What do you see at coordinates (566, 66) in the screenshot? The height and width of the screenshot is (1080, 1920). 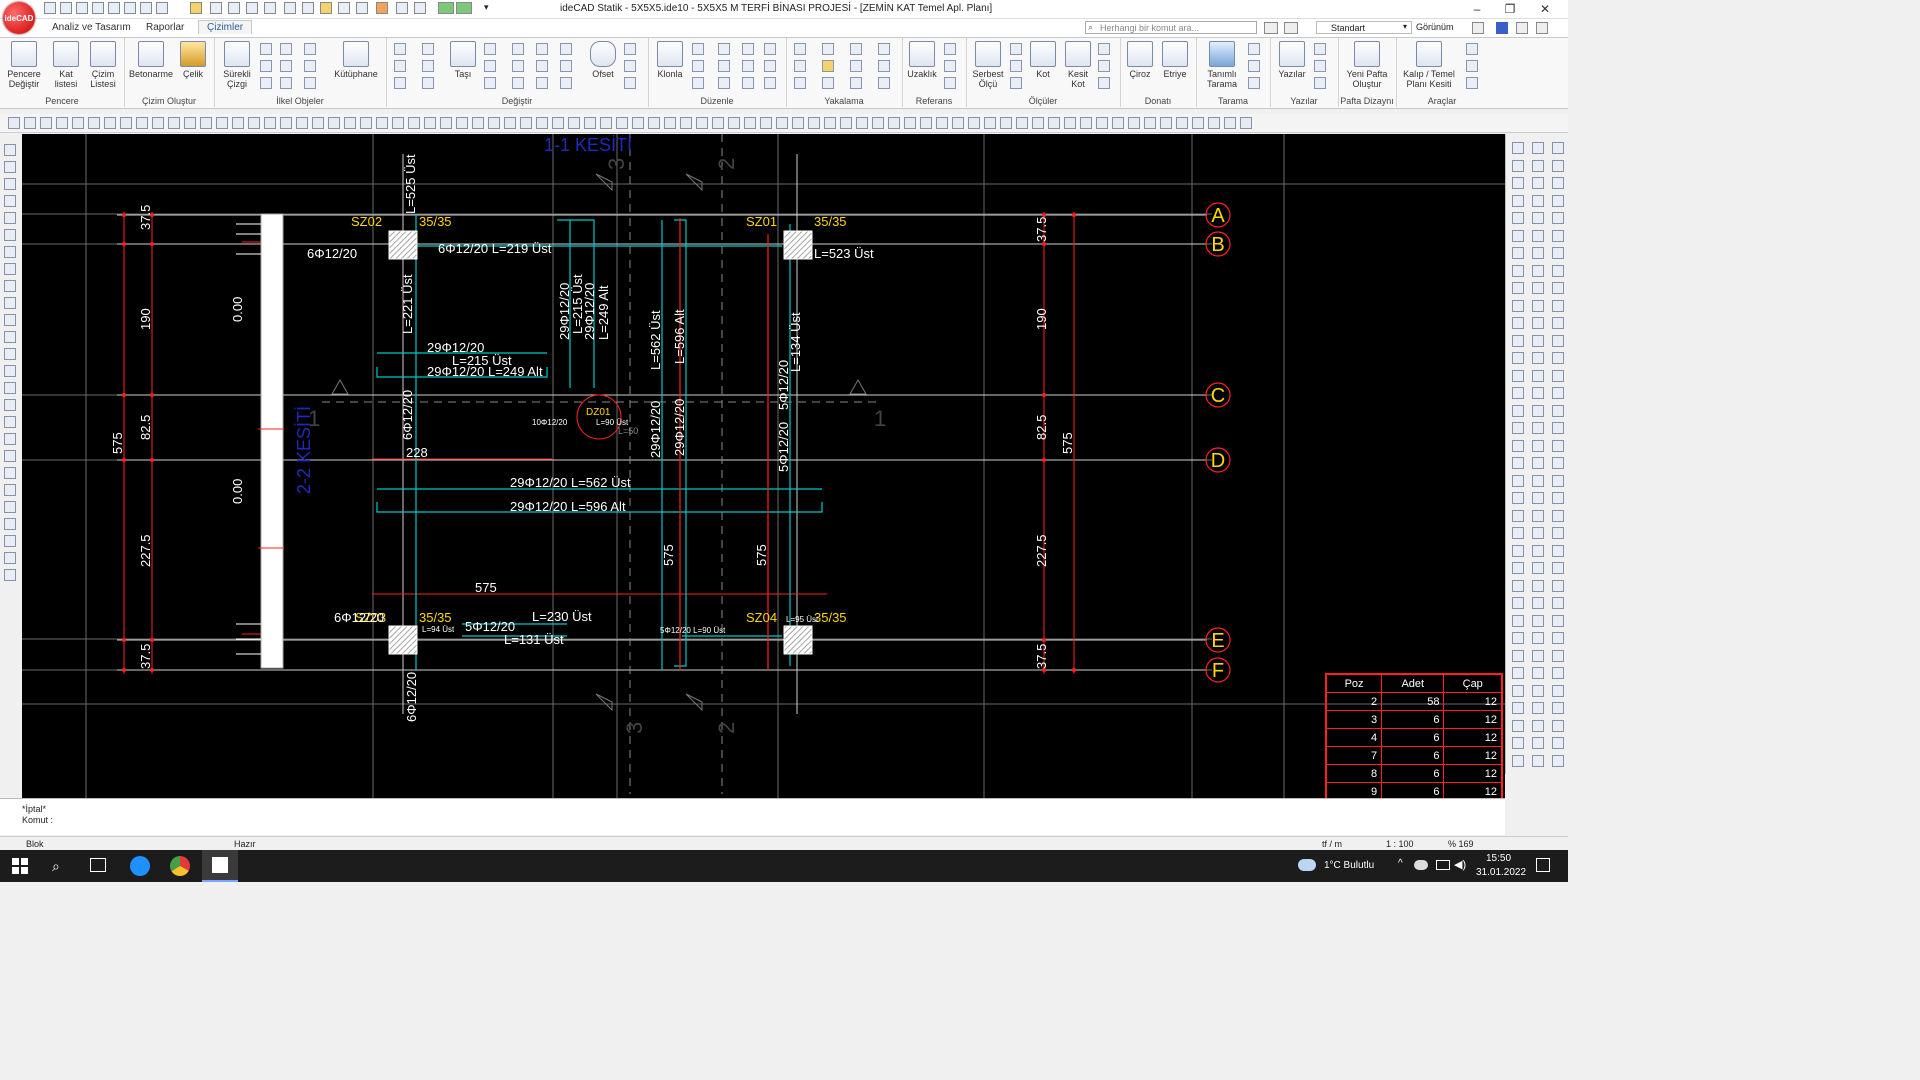 I see `explode-icon` at bounding box center [566, 66].